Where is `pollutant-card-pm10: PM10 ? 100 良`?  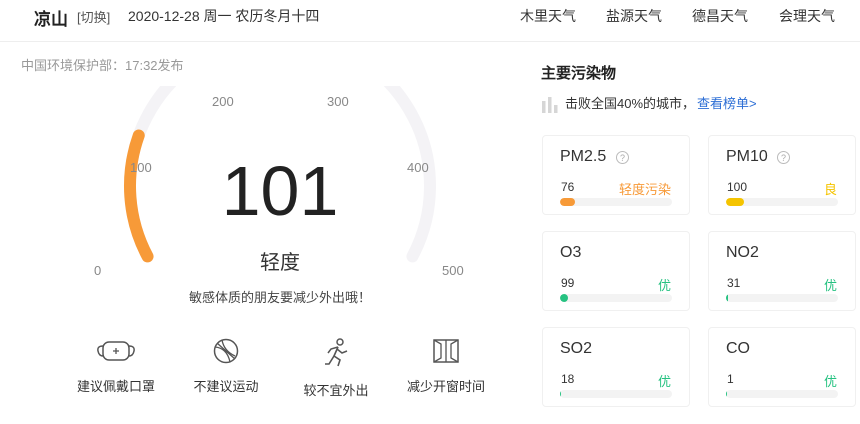 pollutant-card-pm10: PM10 ? 100 良 is located at coordinates (782, 175).